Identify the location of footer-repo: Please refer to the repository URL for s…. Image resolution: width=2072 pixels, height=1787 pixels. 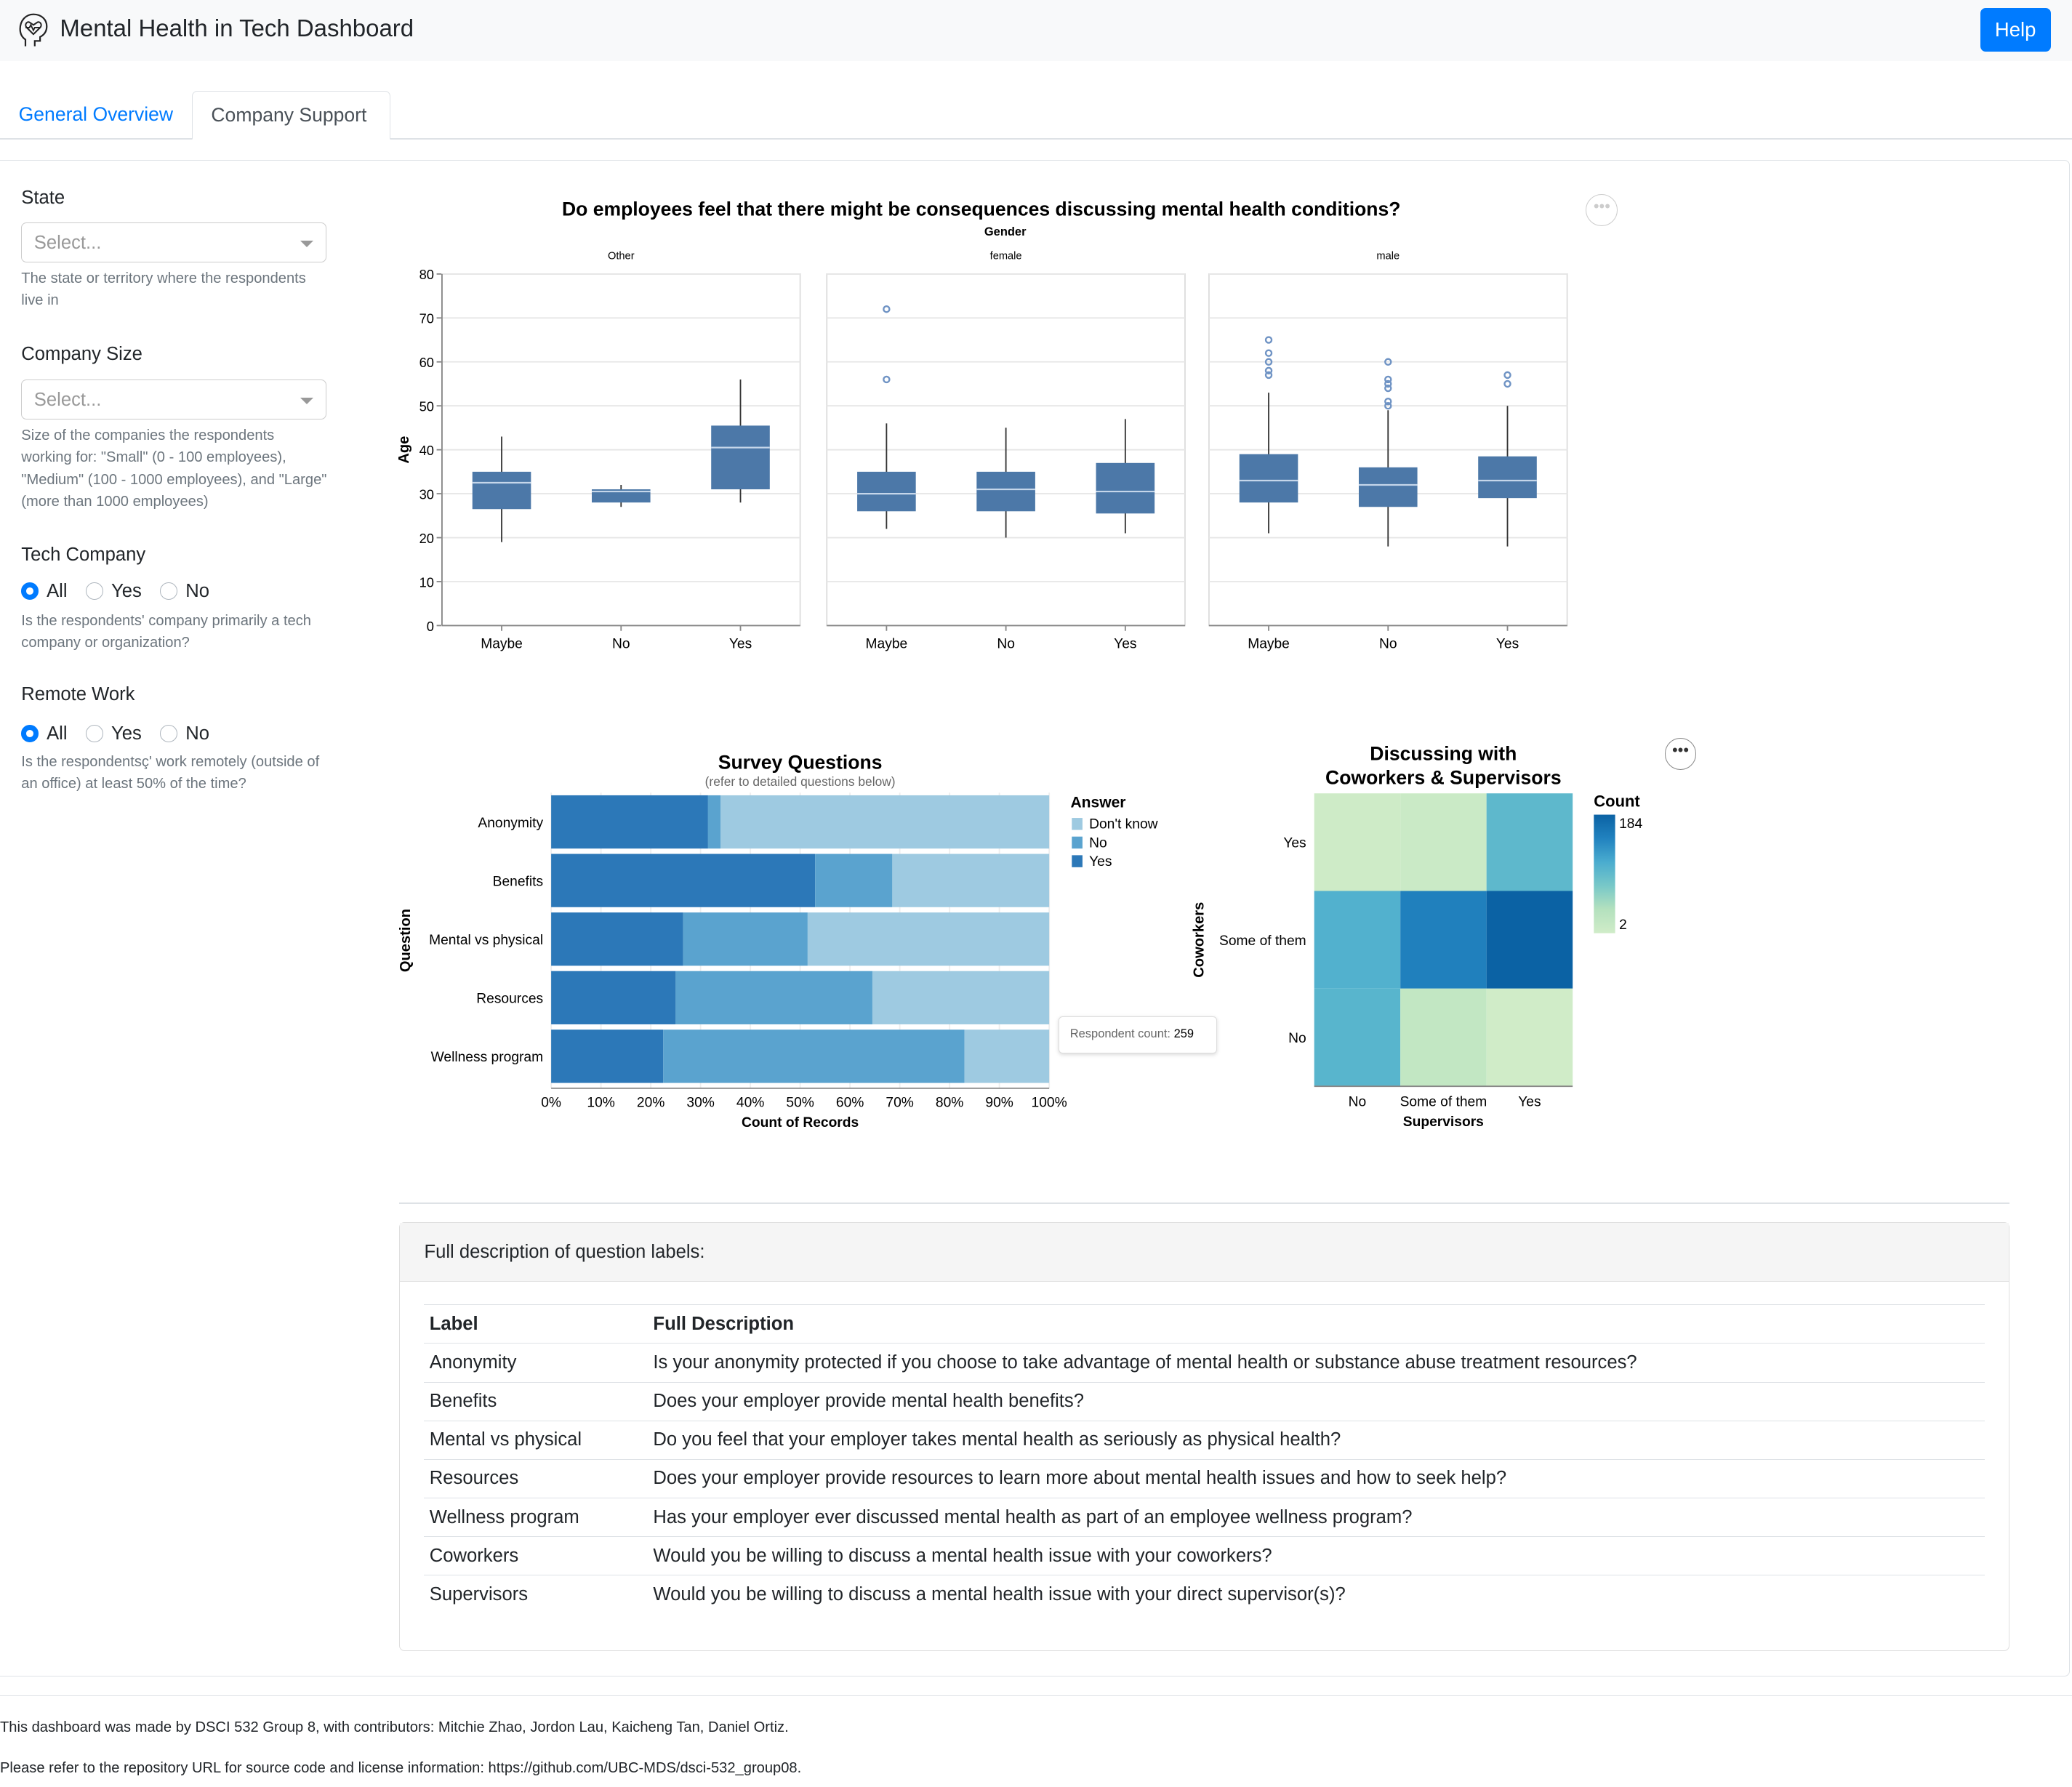
(401, 1768).